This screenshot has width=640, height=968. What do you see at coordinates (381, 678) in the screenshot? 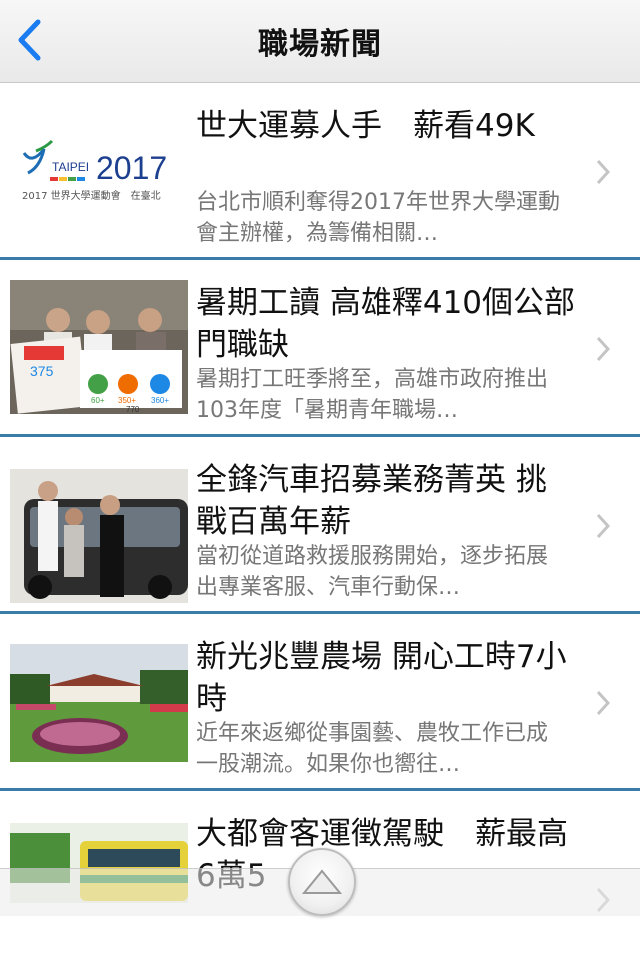
I see `news-title: 新光兆豐農場 開心工時7小時` at bounding box center [381, 678].